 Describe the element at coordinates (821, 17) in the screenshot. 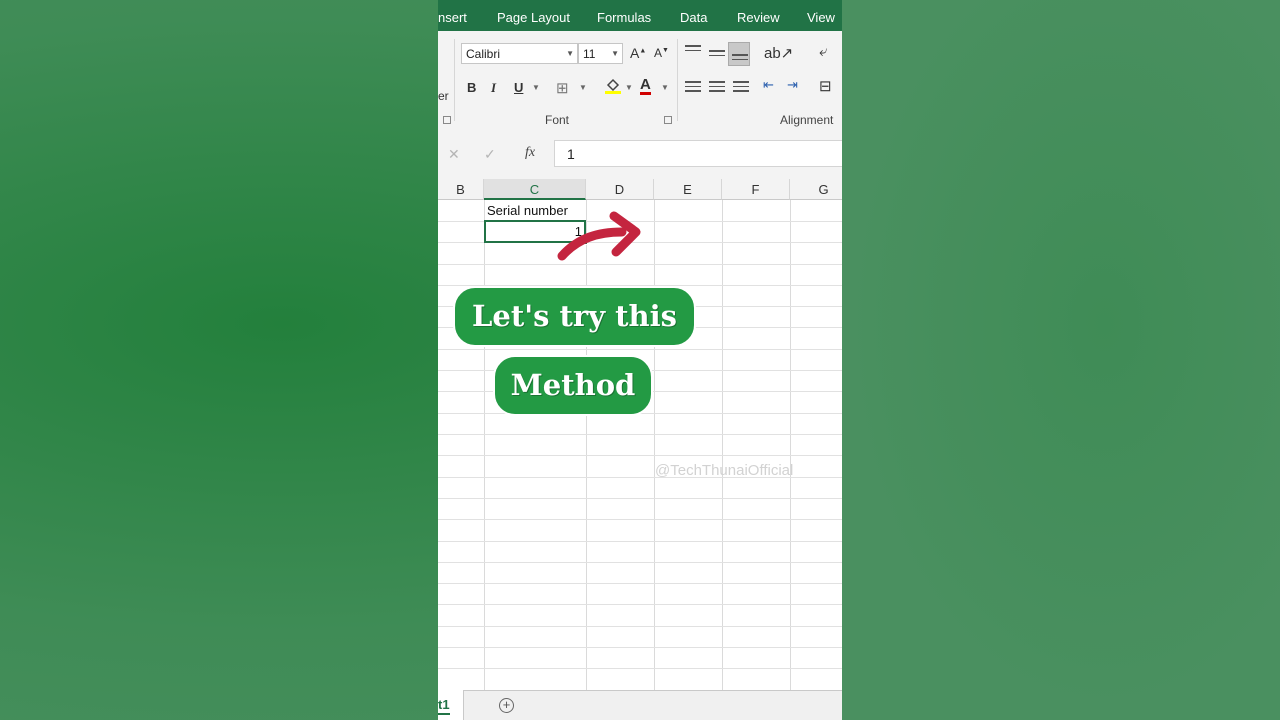

I see `tab-view: View` at that location.